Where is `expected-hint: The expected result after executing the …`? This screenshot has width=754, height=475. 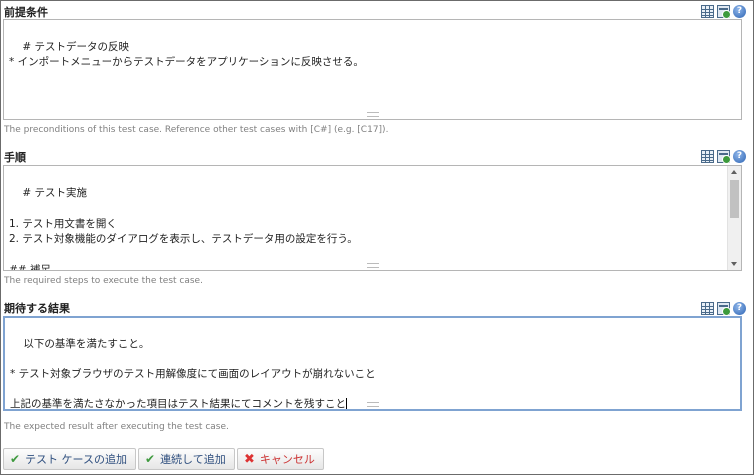
expected-hint: The expected result after executing the … is located at coordinates (116, 427).